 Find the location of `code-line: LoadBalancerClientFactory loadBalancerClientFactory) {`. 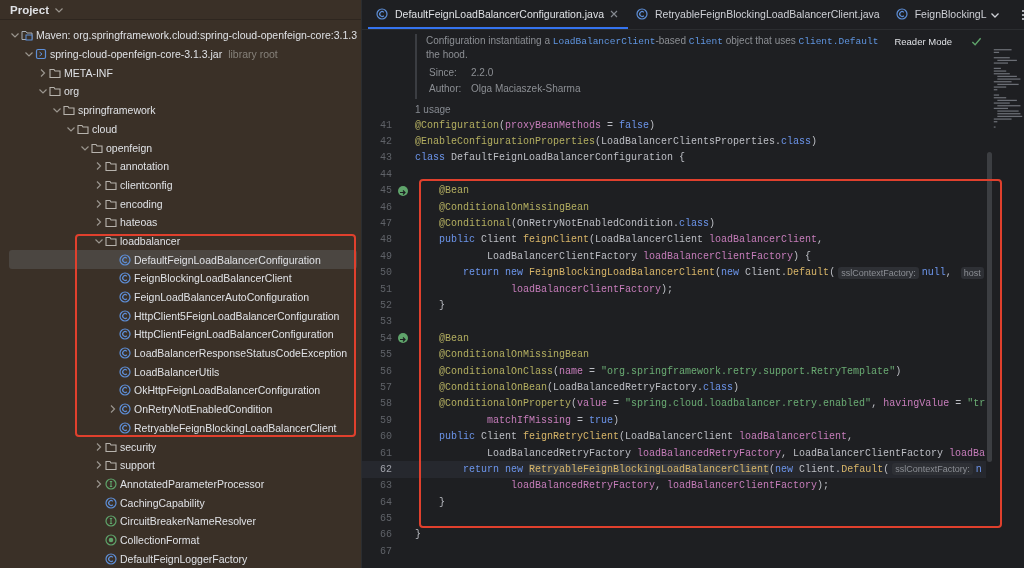

code-line: LoadBalancerClientFactory loadBalancerClientFactory) { is located at coordinates (649, 256).